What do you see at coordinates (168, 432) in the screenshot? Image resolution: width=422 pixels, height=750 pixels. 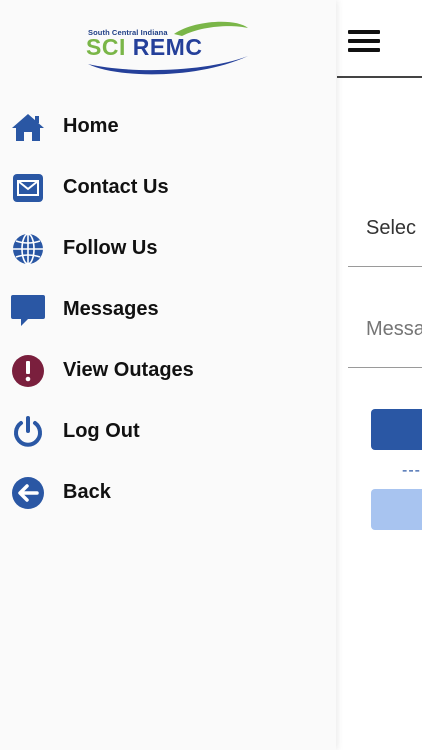 I see `menu-item-log-out: Log Out` at bounding box center [168, 432].